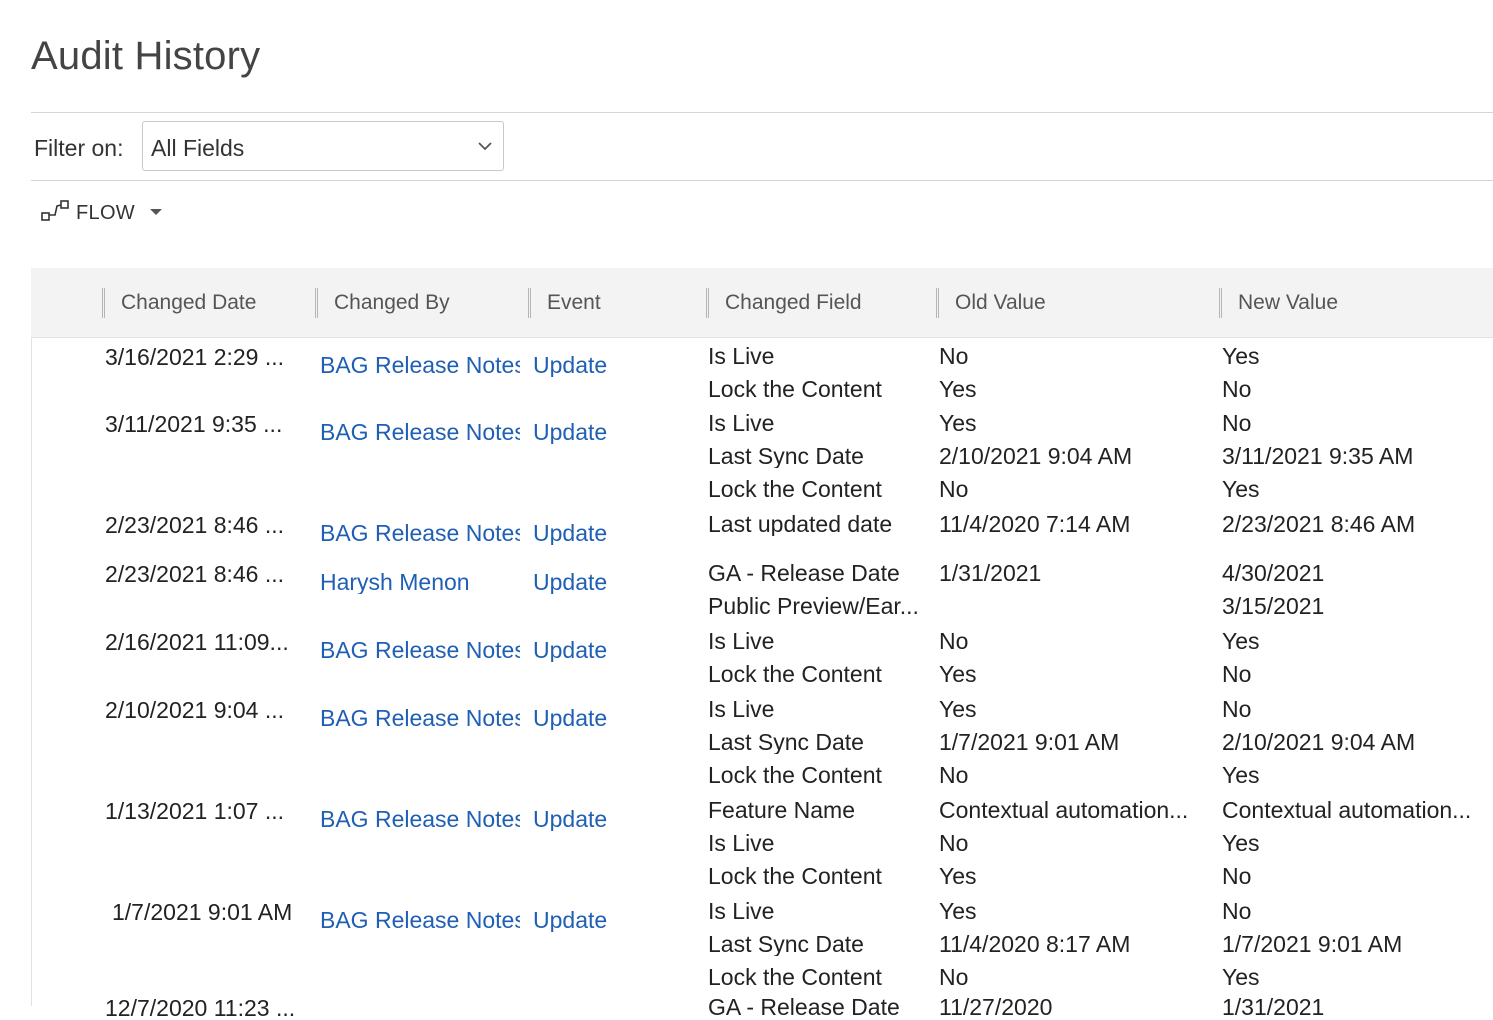  I want to click on new-value-cell: 4/30/2021, so click(1273, 573).